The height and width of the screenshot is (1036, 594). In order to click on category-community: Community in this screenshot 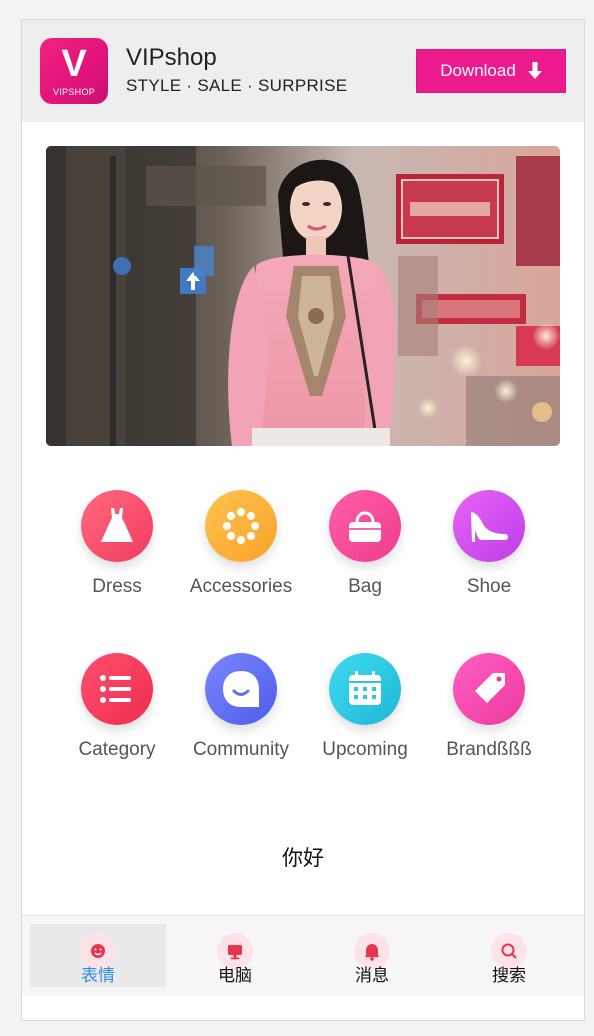, I will do `click(241, 718)`.